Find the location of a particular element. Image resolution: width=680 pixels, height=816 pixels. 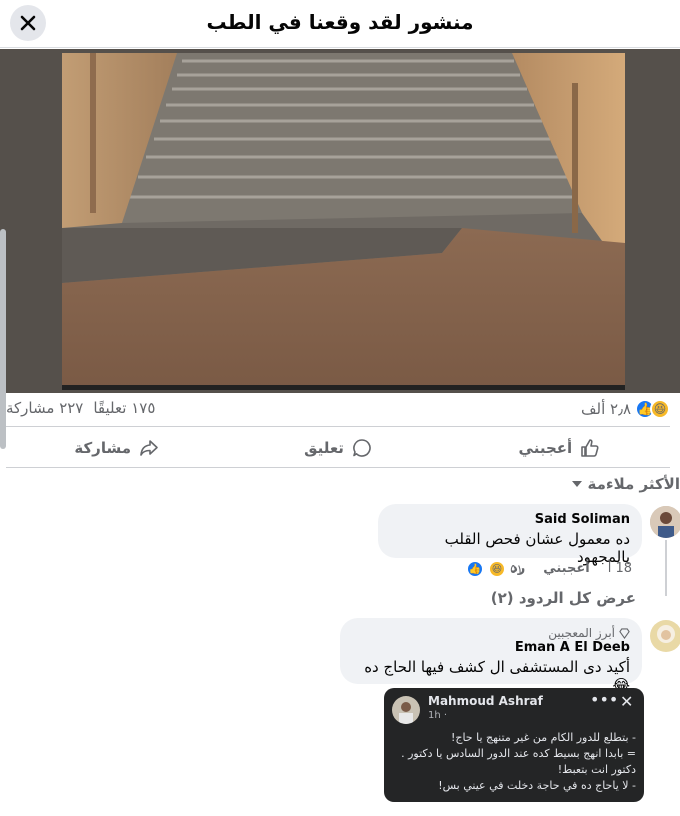

share-label: مشاركة is located at coordinates (102, 448).